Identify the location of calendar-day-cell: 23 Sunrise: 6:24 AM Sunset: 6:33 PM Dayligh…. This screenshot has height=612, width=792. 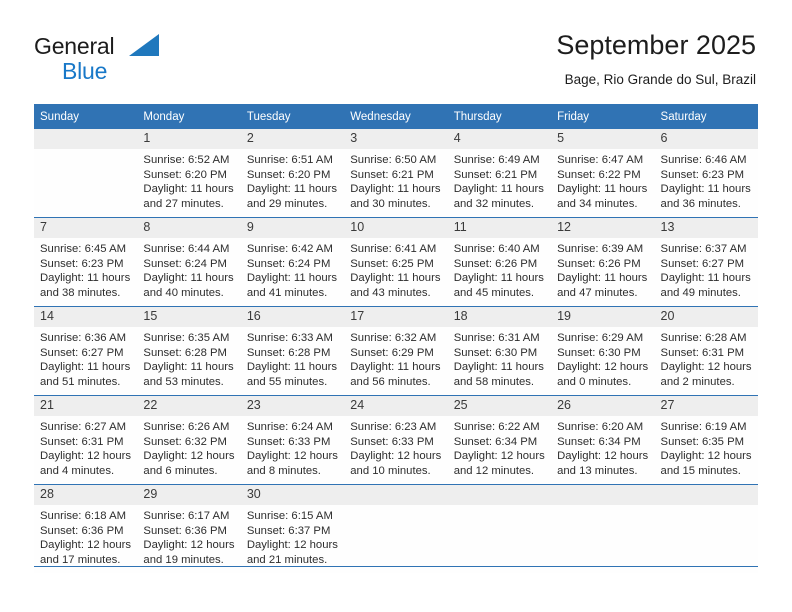
(292, 440).